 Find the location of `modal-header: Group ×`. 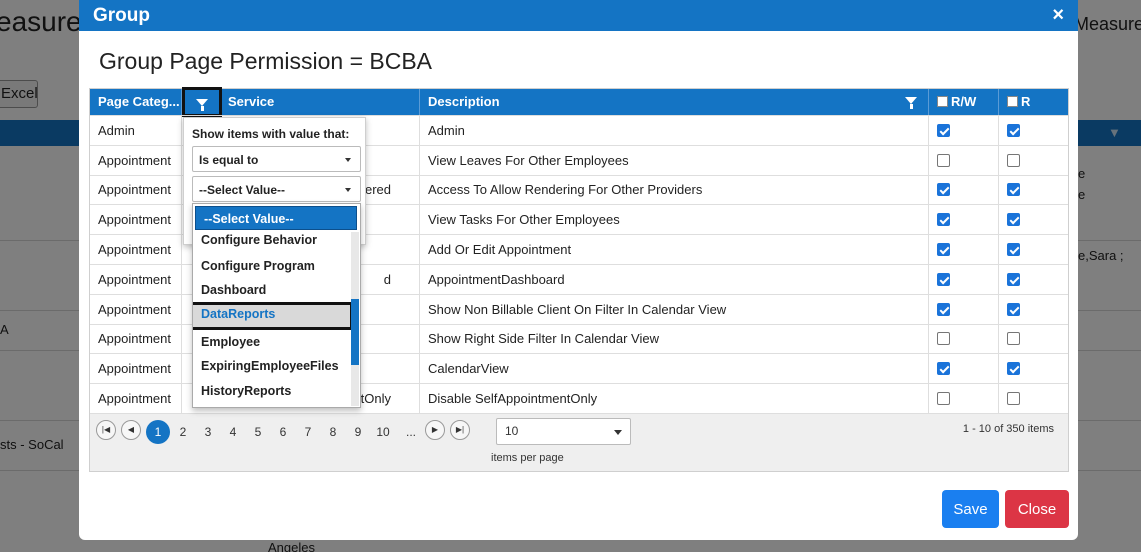

modal-header: Group × is located at coordinates (578, 15).